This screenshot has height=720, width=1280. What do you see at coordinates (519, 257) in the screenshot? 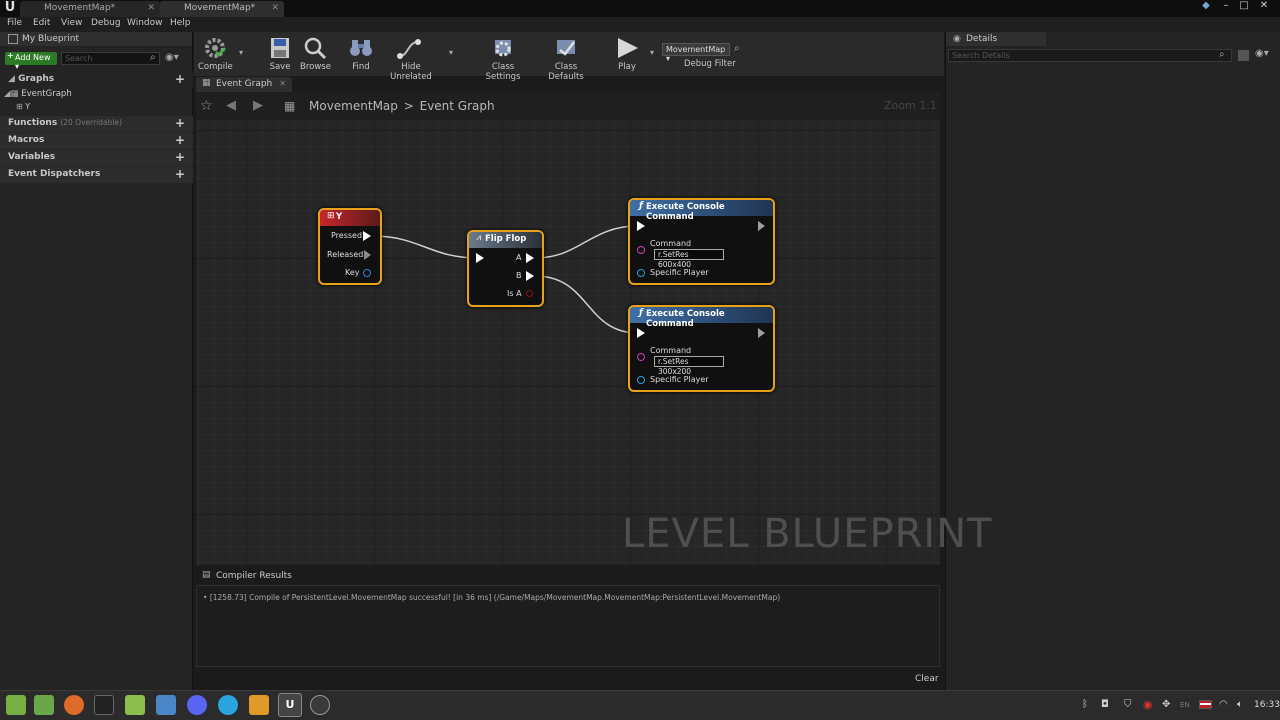
I see `pin-a-label: A` at bounding box center [519, 257].